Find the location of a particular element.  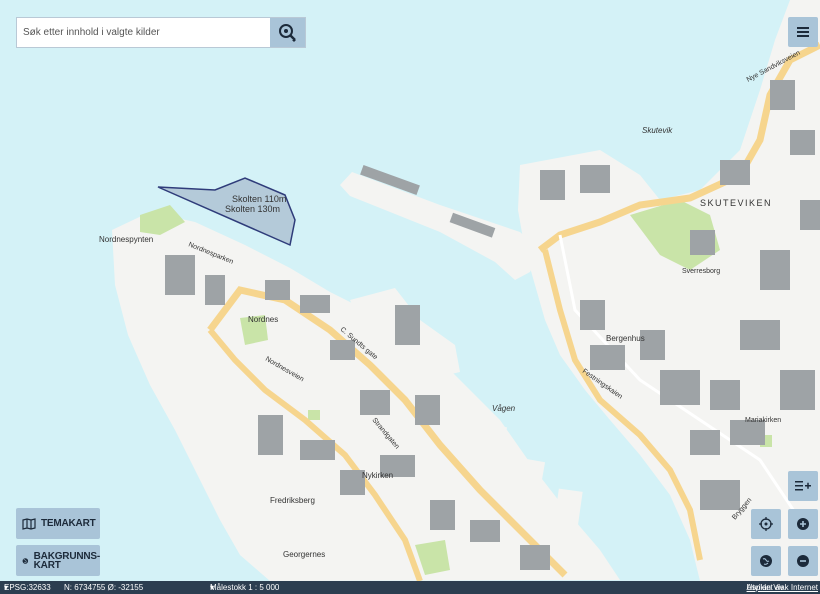

label-nordnespynten: Nordnespynten is located at coordinates (126, 239).